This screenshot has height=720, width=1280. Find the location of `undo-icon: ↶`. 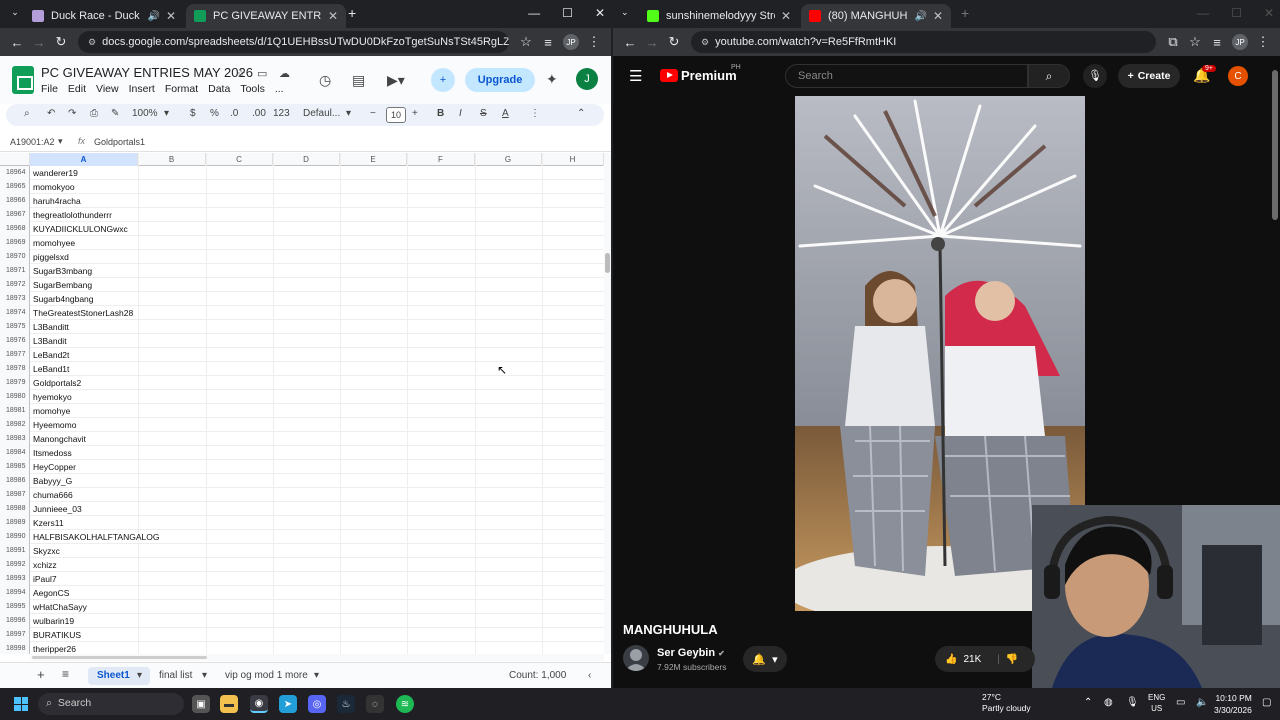

undo-icon: ↶ is located at coordinates (51, 113).